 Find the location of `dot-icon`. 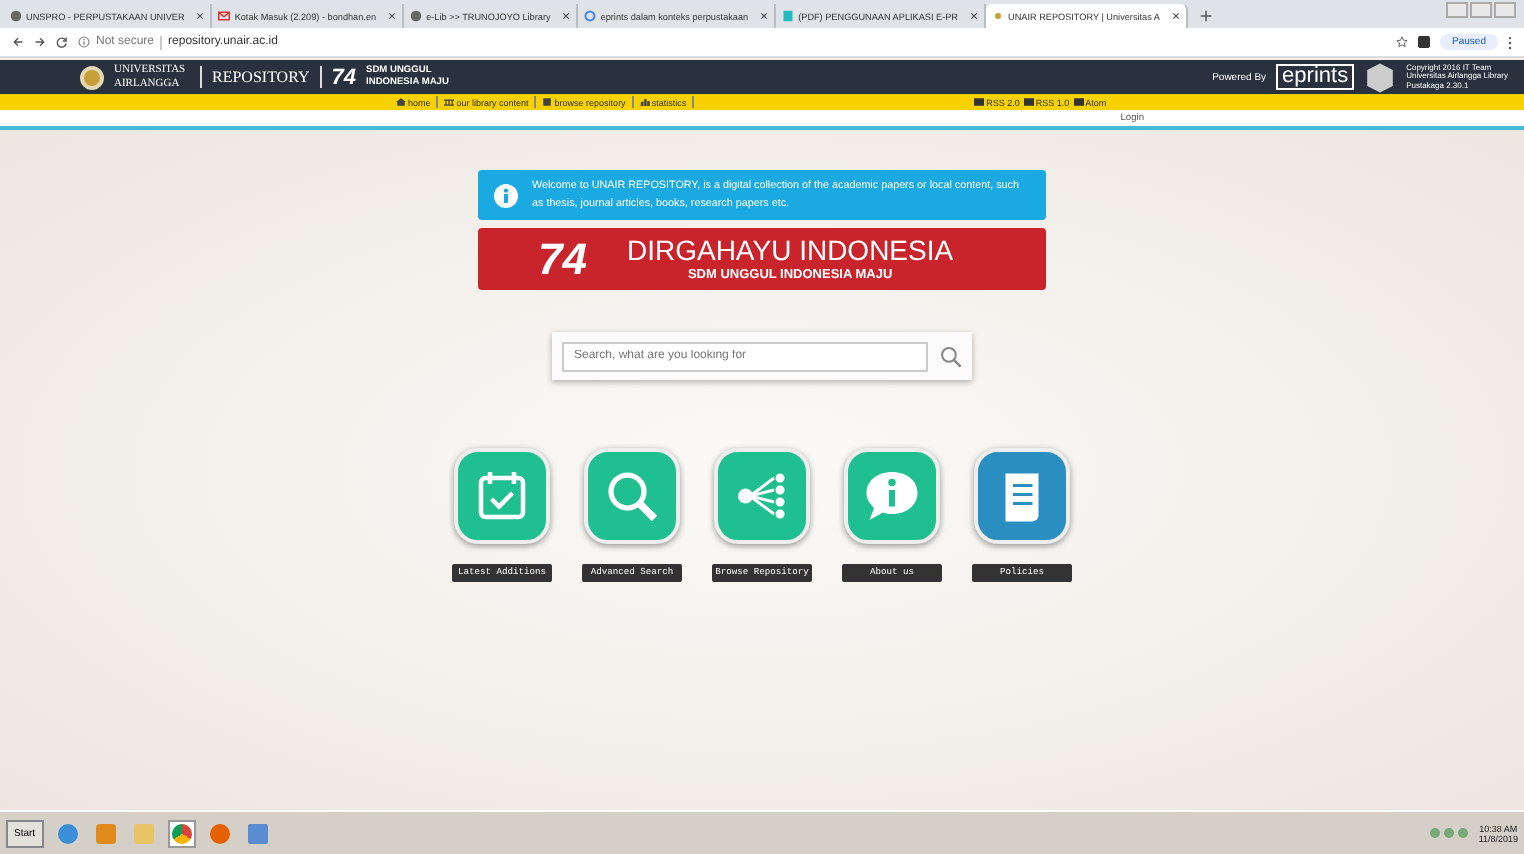

dot-icon is located at coordinates (998, 16).